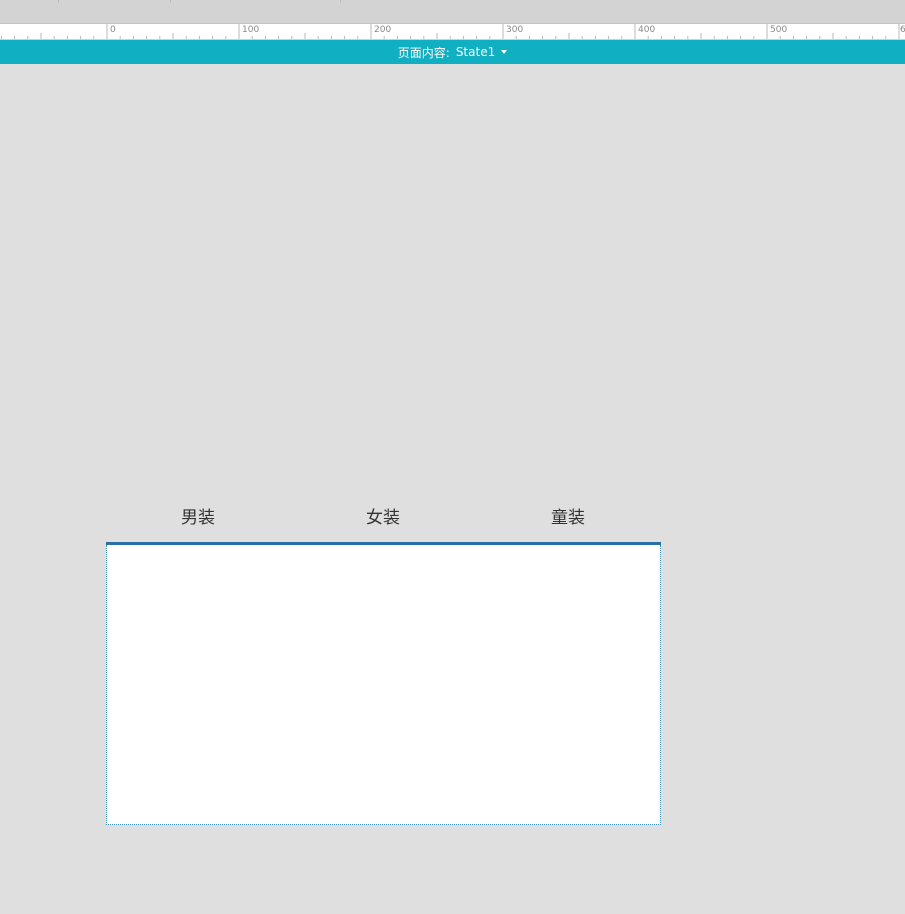 This screenshot has width=905, height=914. What do you see at coordinates (198, 518) in the screenshot?
I see `tab-menswear: 男装` at bounding box center [198, 518].